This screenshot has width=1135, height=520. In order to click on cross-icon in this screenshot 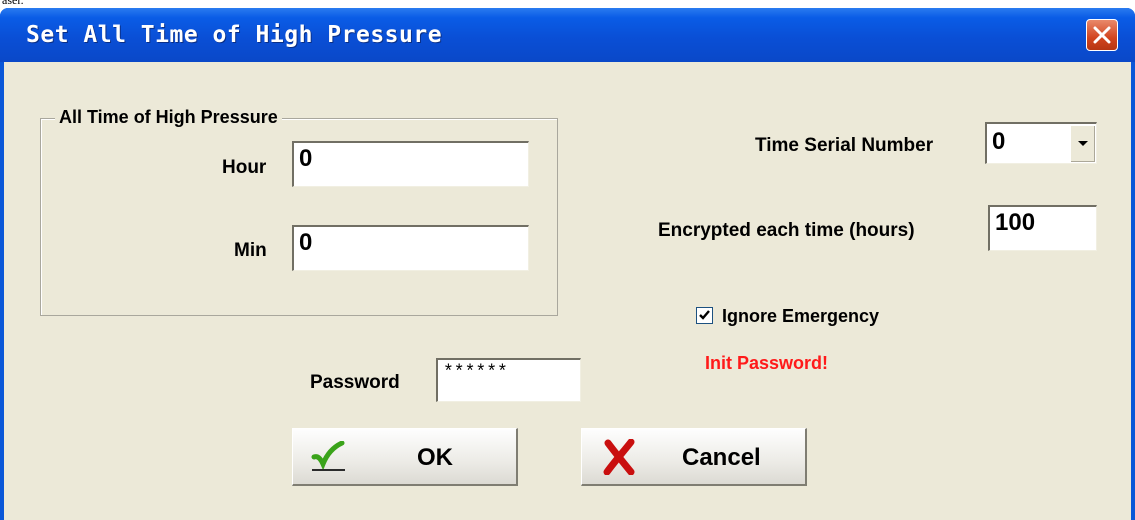, I will do `click(619, 457)`.